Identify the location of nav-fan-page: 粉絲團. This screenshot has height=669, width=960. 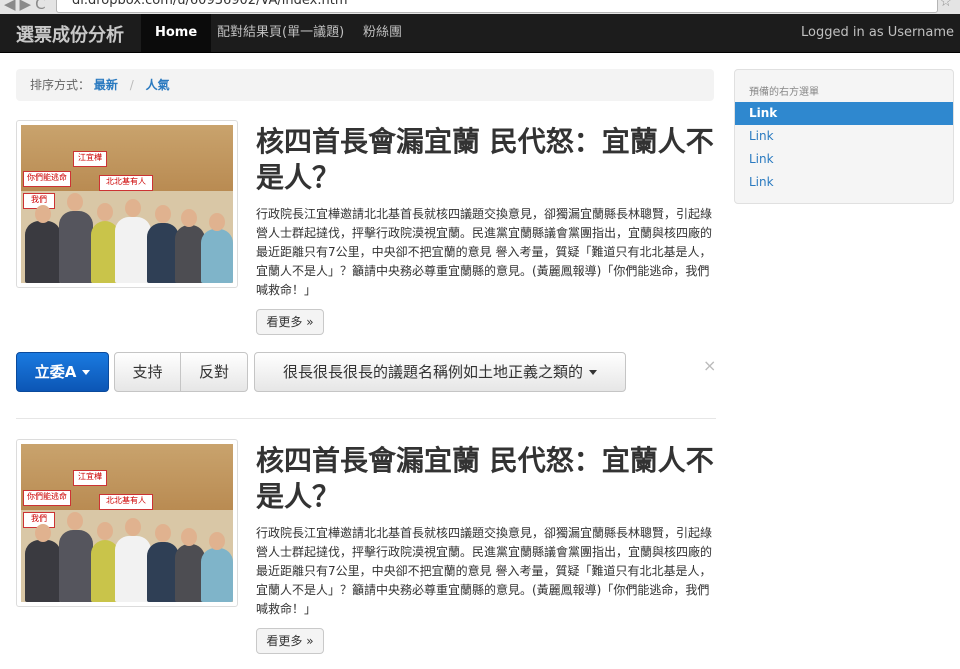
(382, 33).